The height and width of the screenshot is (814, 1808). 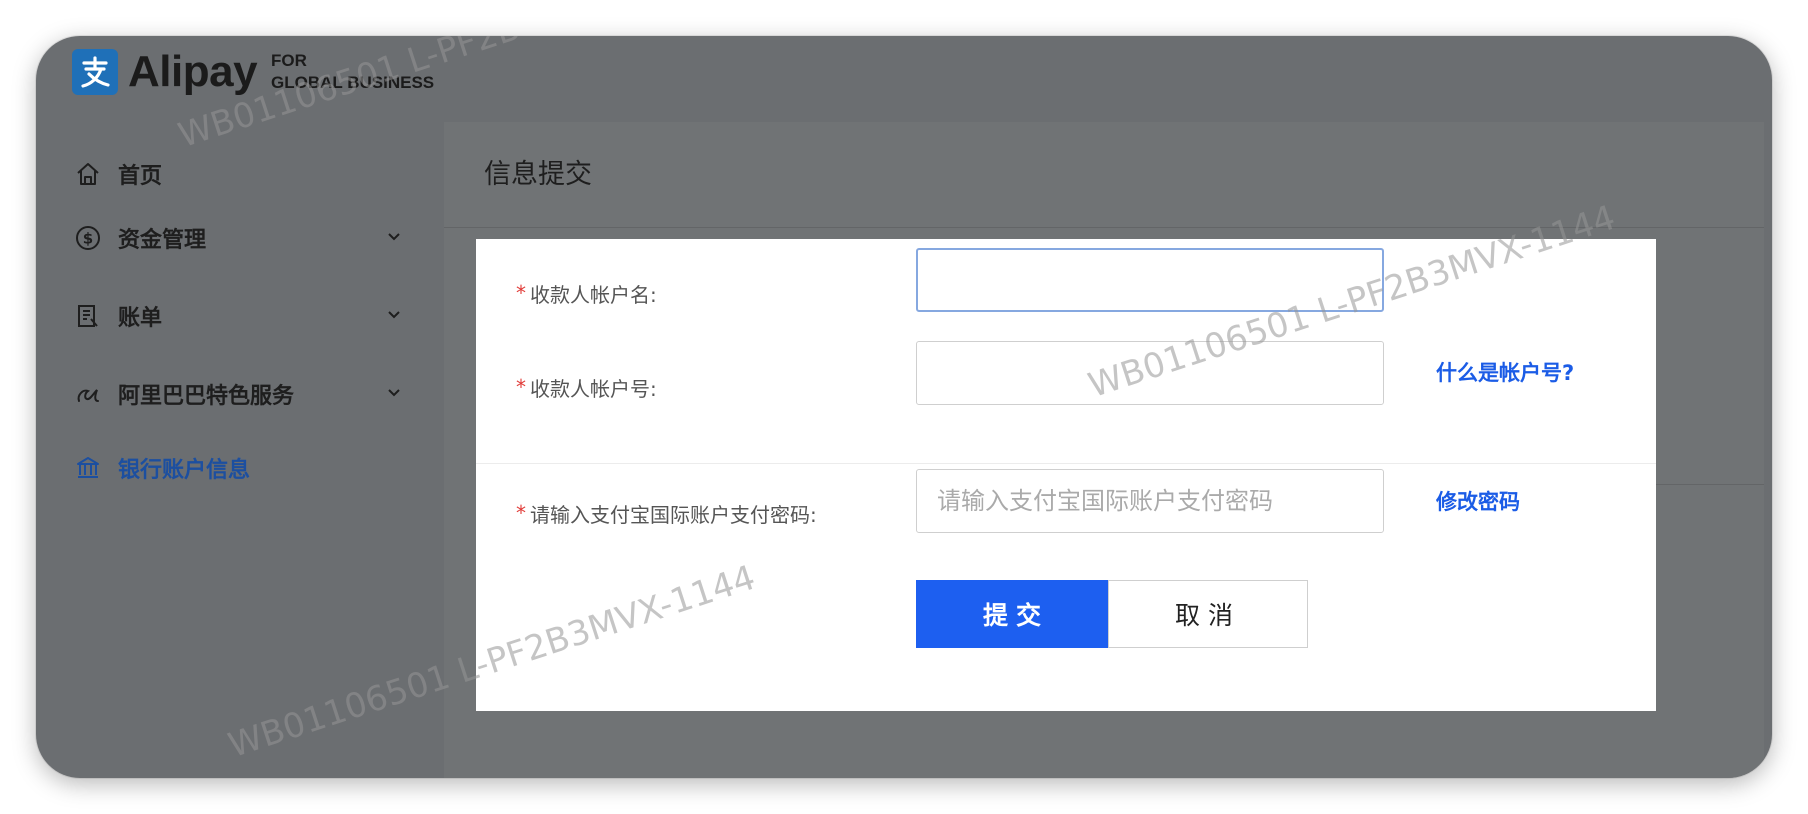 I want to click on cancel-button: 取消, so click(x=1208, y=614).